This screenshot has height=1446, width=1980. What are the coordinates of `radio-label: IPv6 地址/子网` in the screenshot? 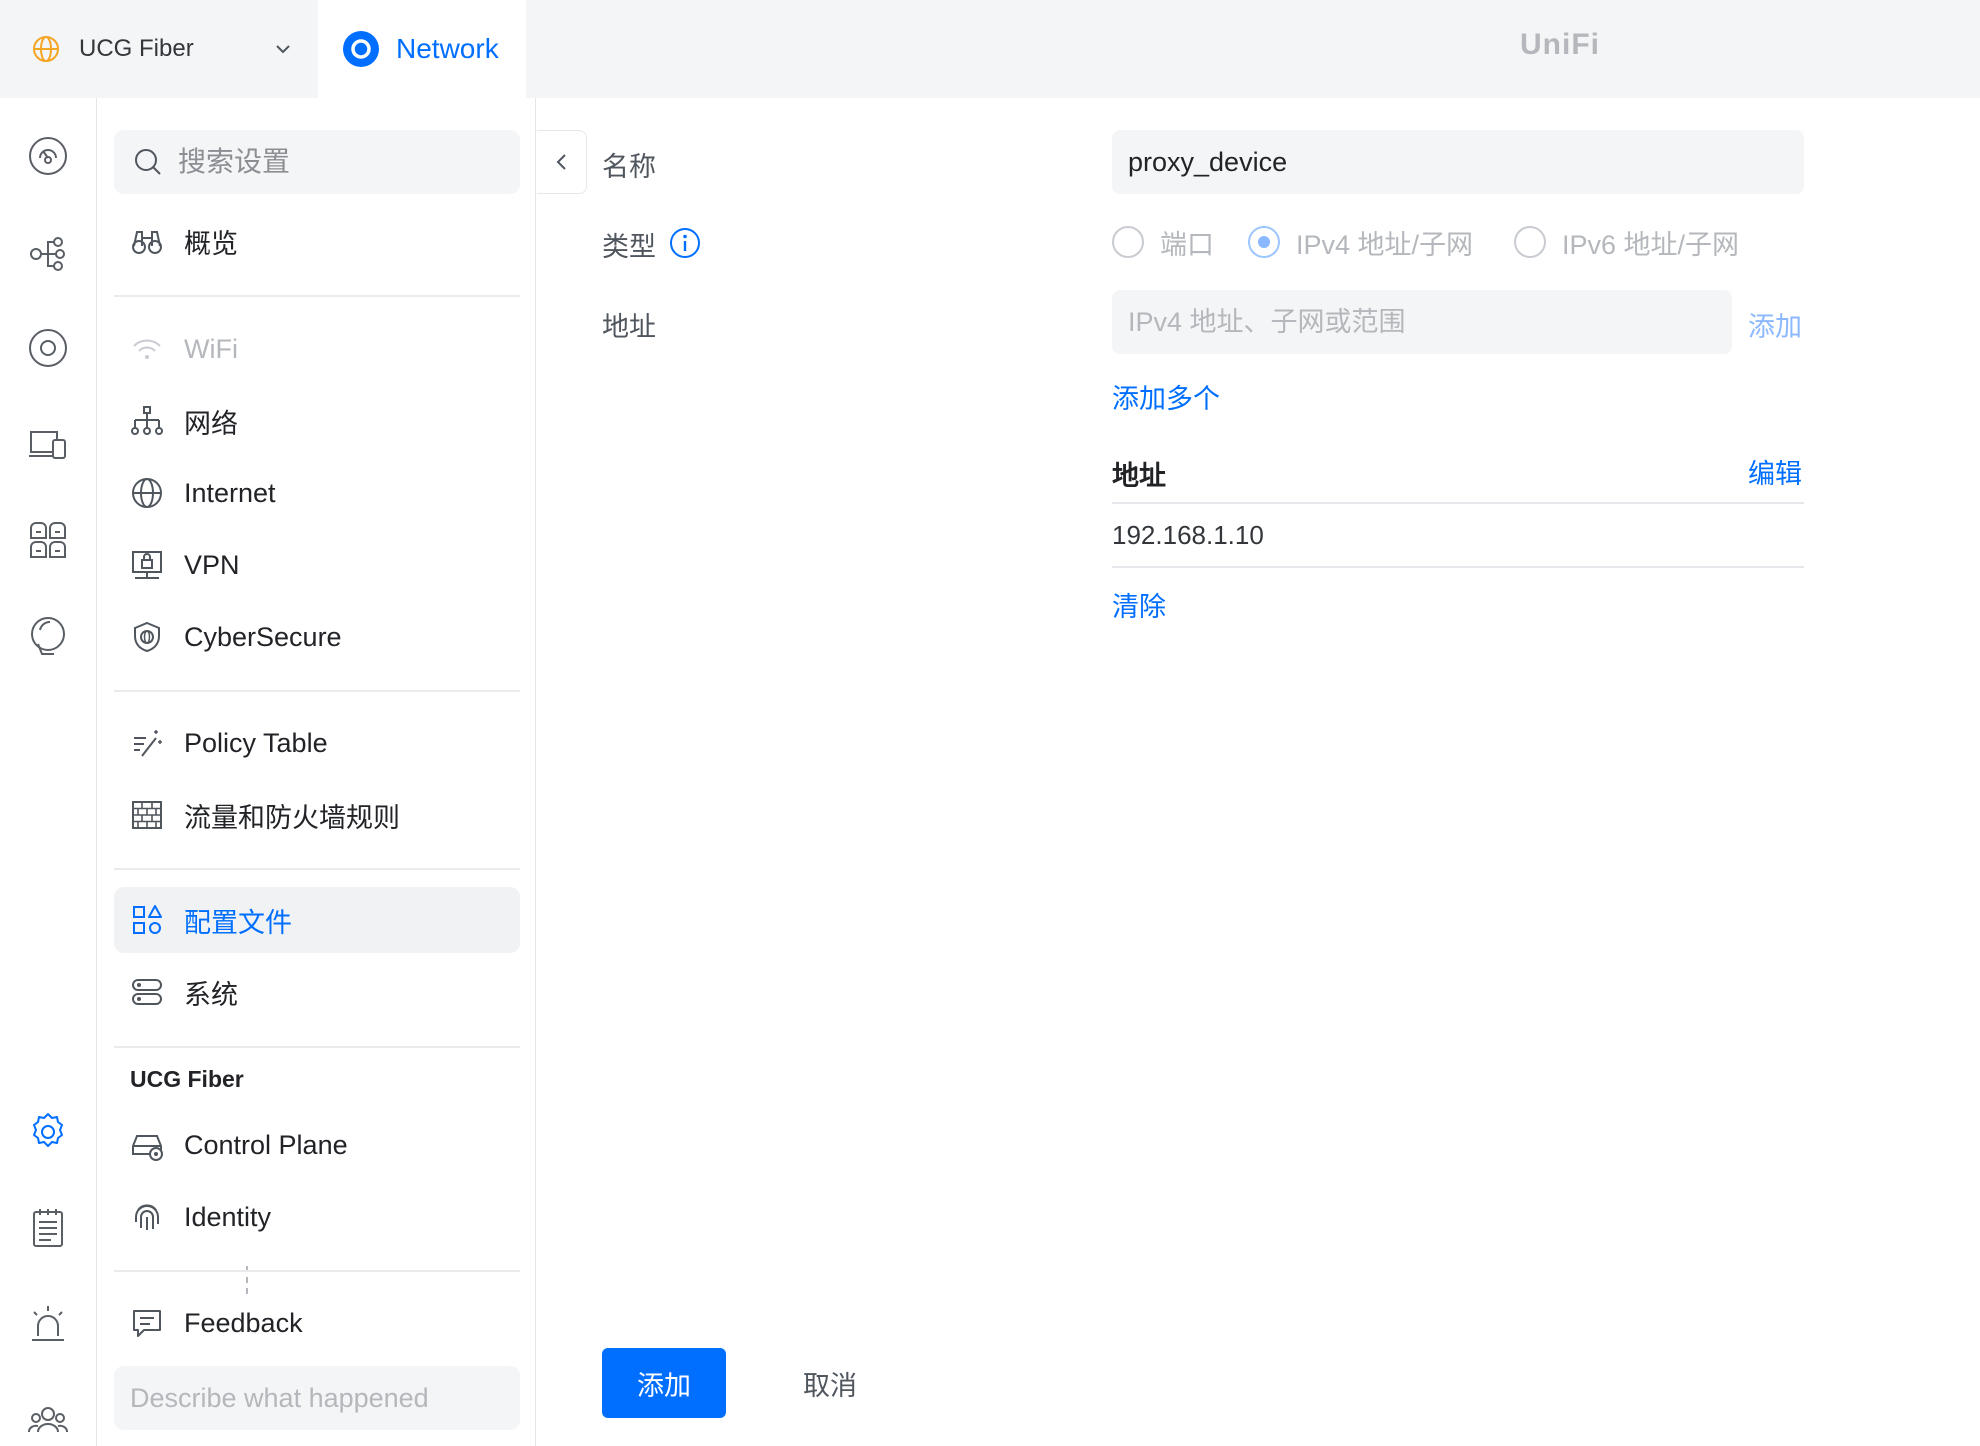 It's located at (1651, 244).